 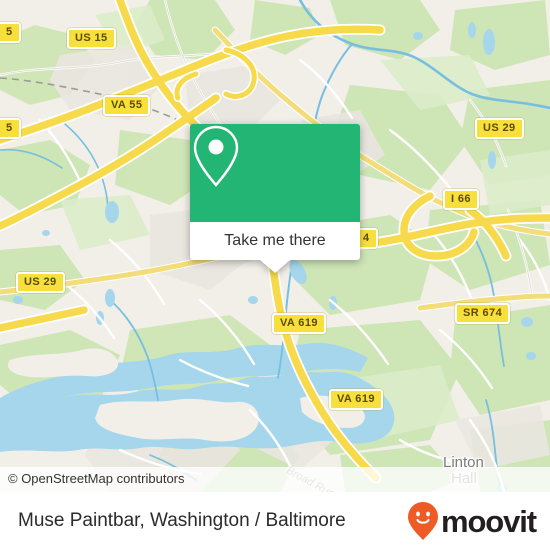 I want to click on footer-title: Muse Paintbar, Washington / Baltimore, so click(x=182, y=520).